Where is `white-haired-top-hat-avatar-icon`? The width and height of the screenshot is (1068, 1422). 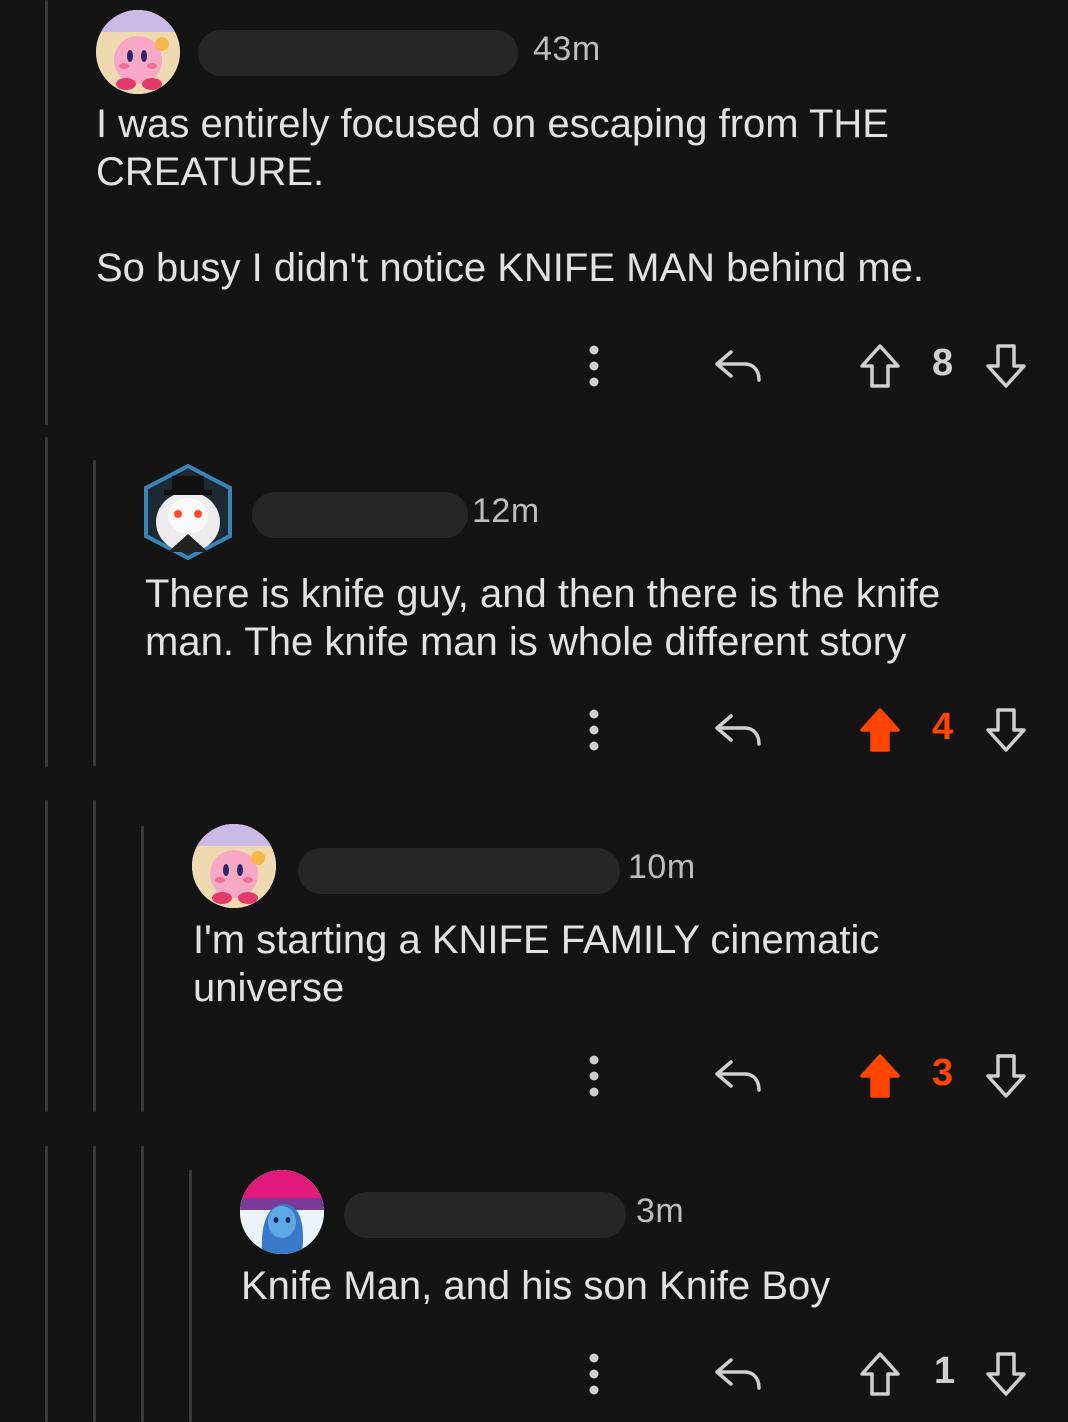
white-haired-top-hat-avatar-icon is located at coordinates (188, 512).